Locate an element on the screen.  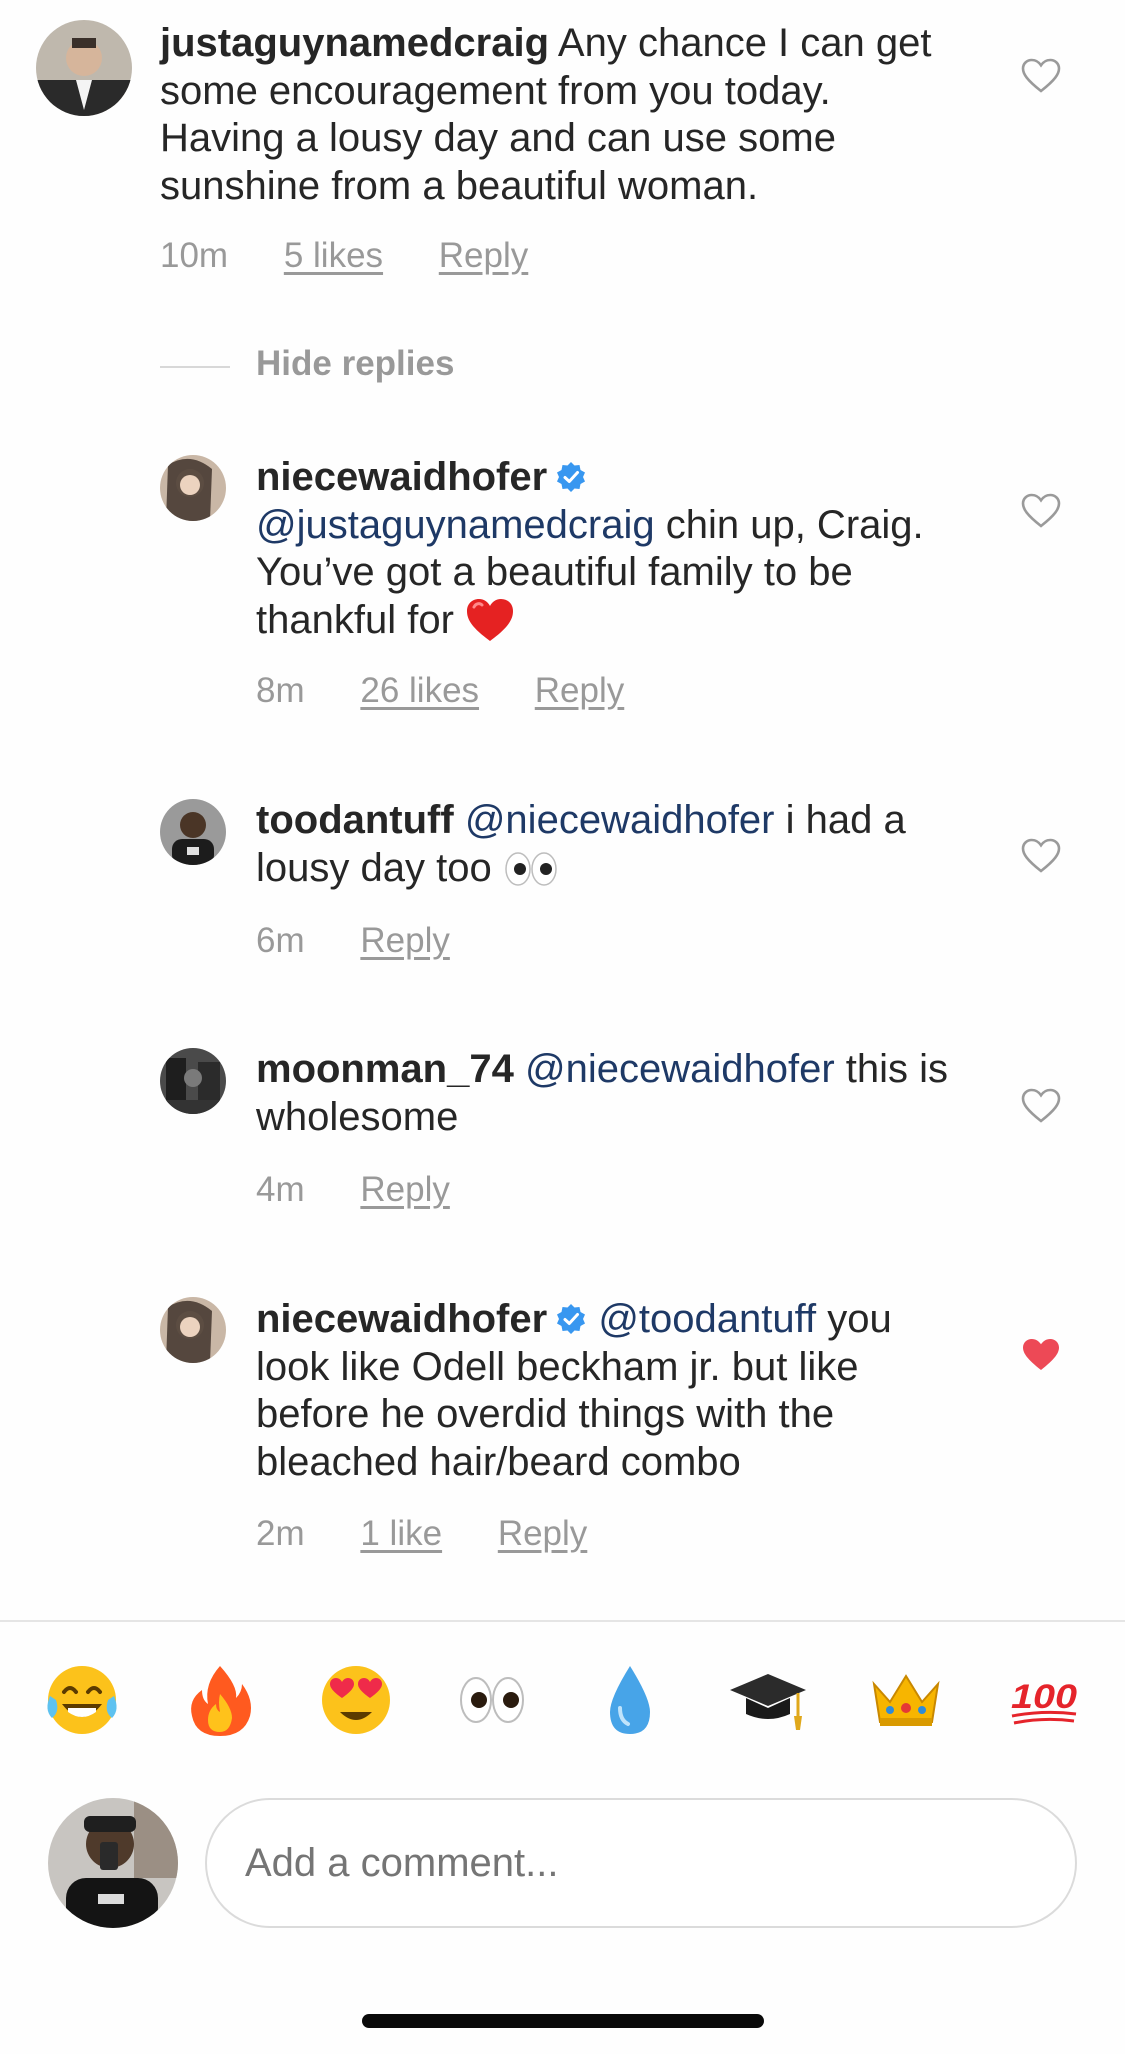
quick-emoji-bar: 100 is located at coordinates (562, 1705).